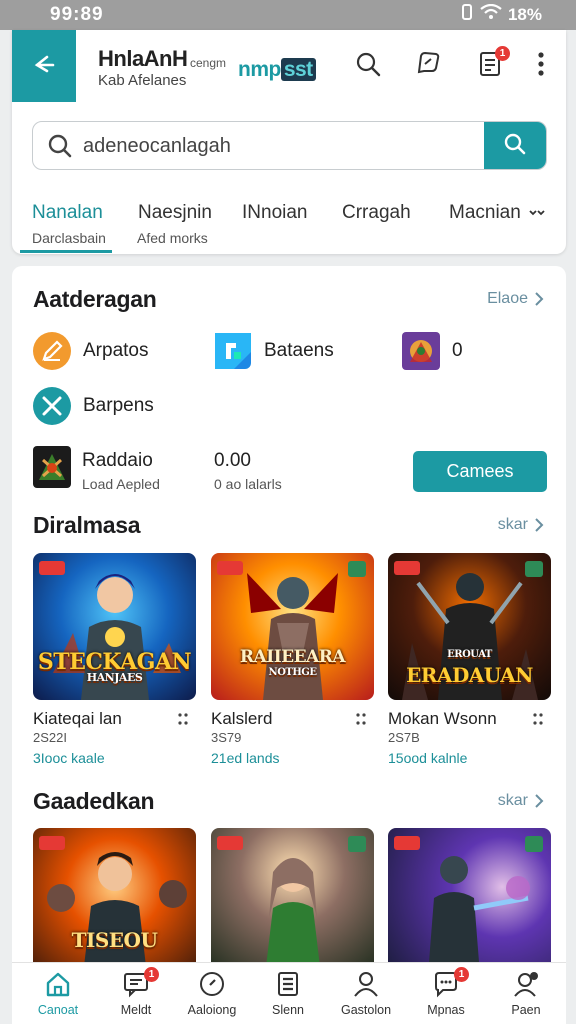 This screenshot has width=576, height=1024. I want to click on search-field-icon, so click(60, 148).